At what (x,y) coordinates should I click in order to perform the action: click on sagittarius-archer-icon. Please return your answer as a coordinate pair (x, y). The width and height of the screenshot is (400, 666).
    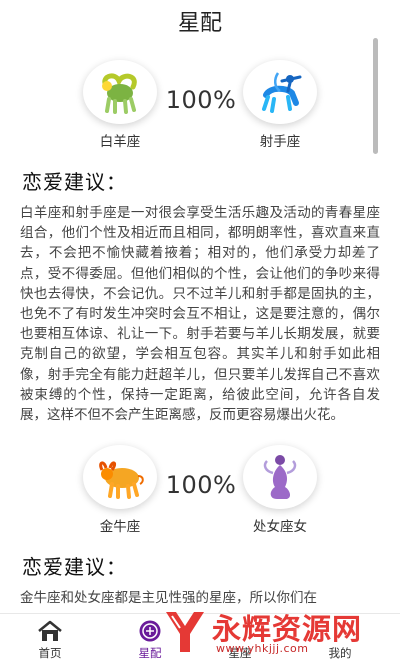
    Looking at the image, I should click on (280, 92).